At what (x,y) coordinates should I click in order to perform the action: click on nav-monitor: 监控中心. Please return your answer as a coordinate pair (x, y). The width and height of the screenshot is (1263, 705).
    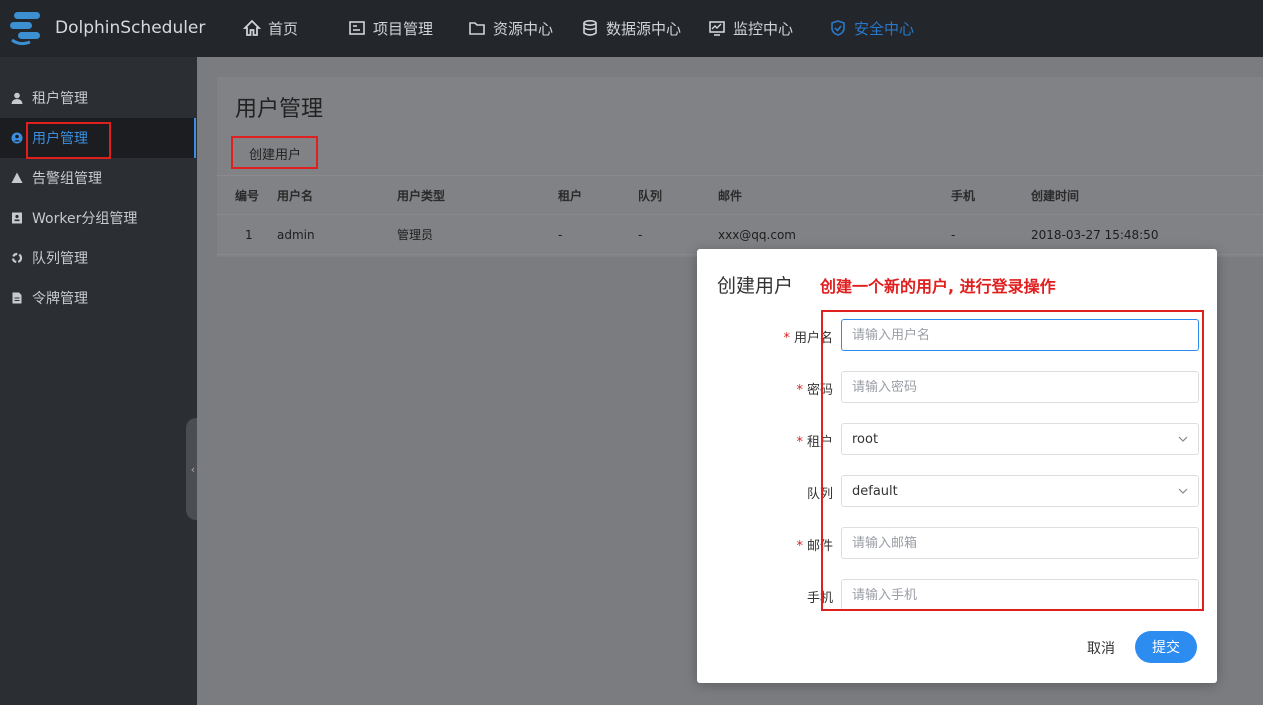
    Looking at the image, I should click on (750, 28).